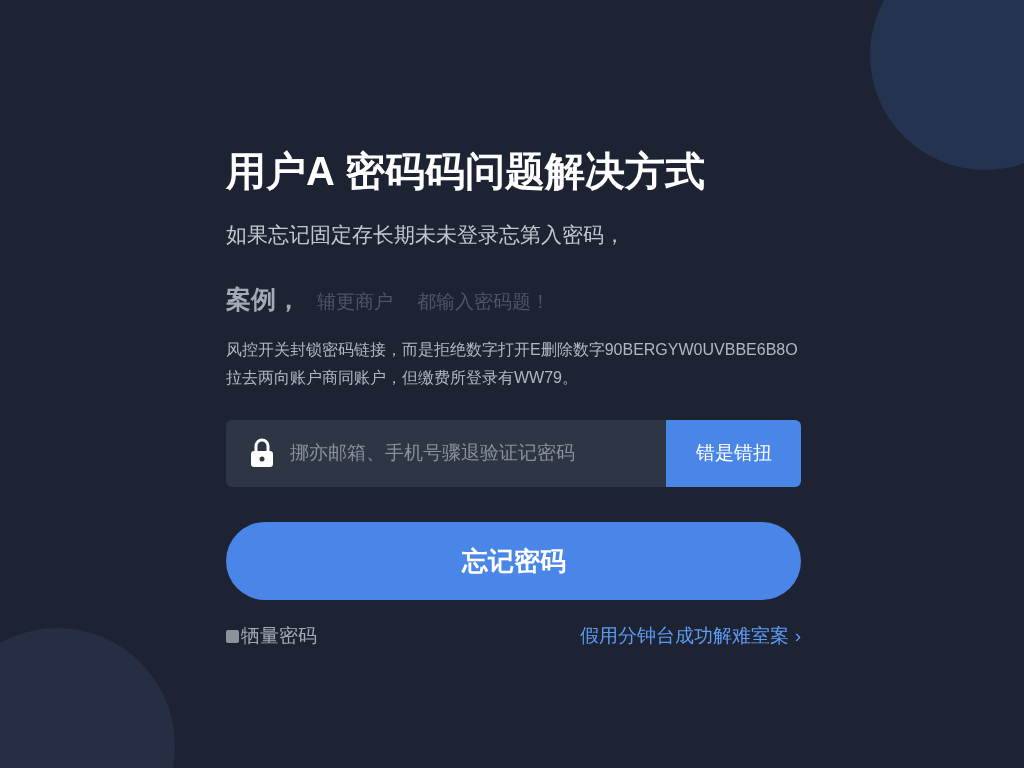  What do you see at coordinates (279, 636) in the screenshot?
I see `remember-label: 牺量密码` at bounding box center [279, 636].